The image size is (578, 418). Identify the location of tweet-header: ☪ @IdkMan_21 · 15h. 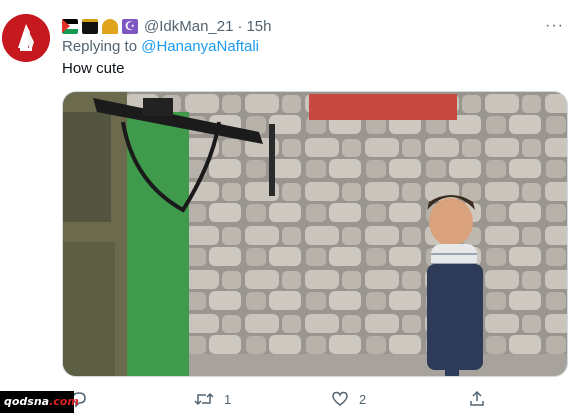
(166, 26).